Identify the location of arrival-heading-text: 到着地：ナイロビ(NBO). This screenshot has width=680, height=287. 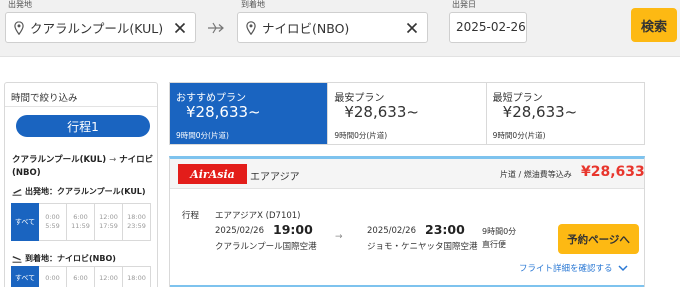
(70, 258).